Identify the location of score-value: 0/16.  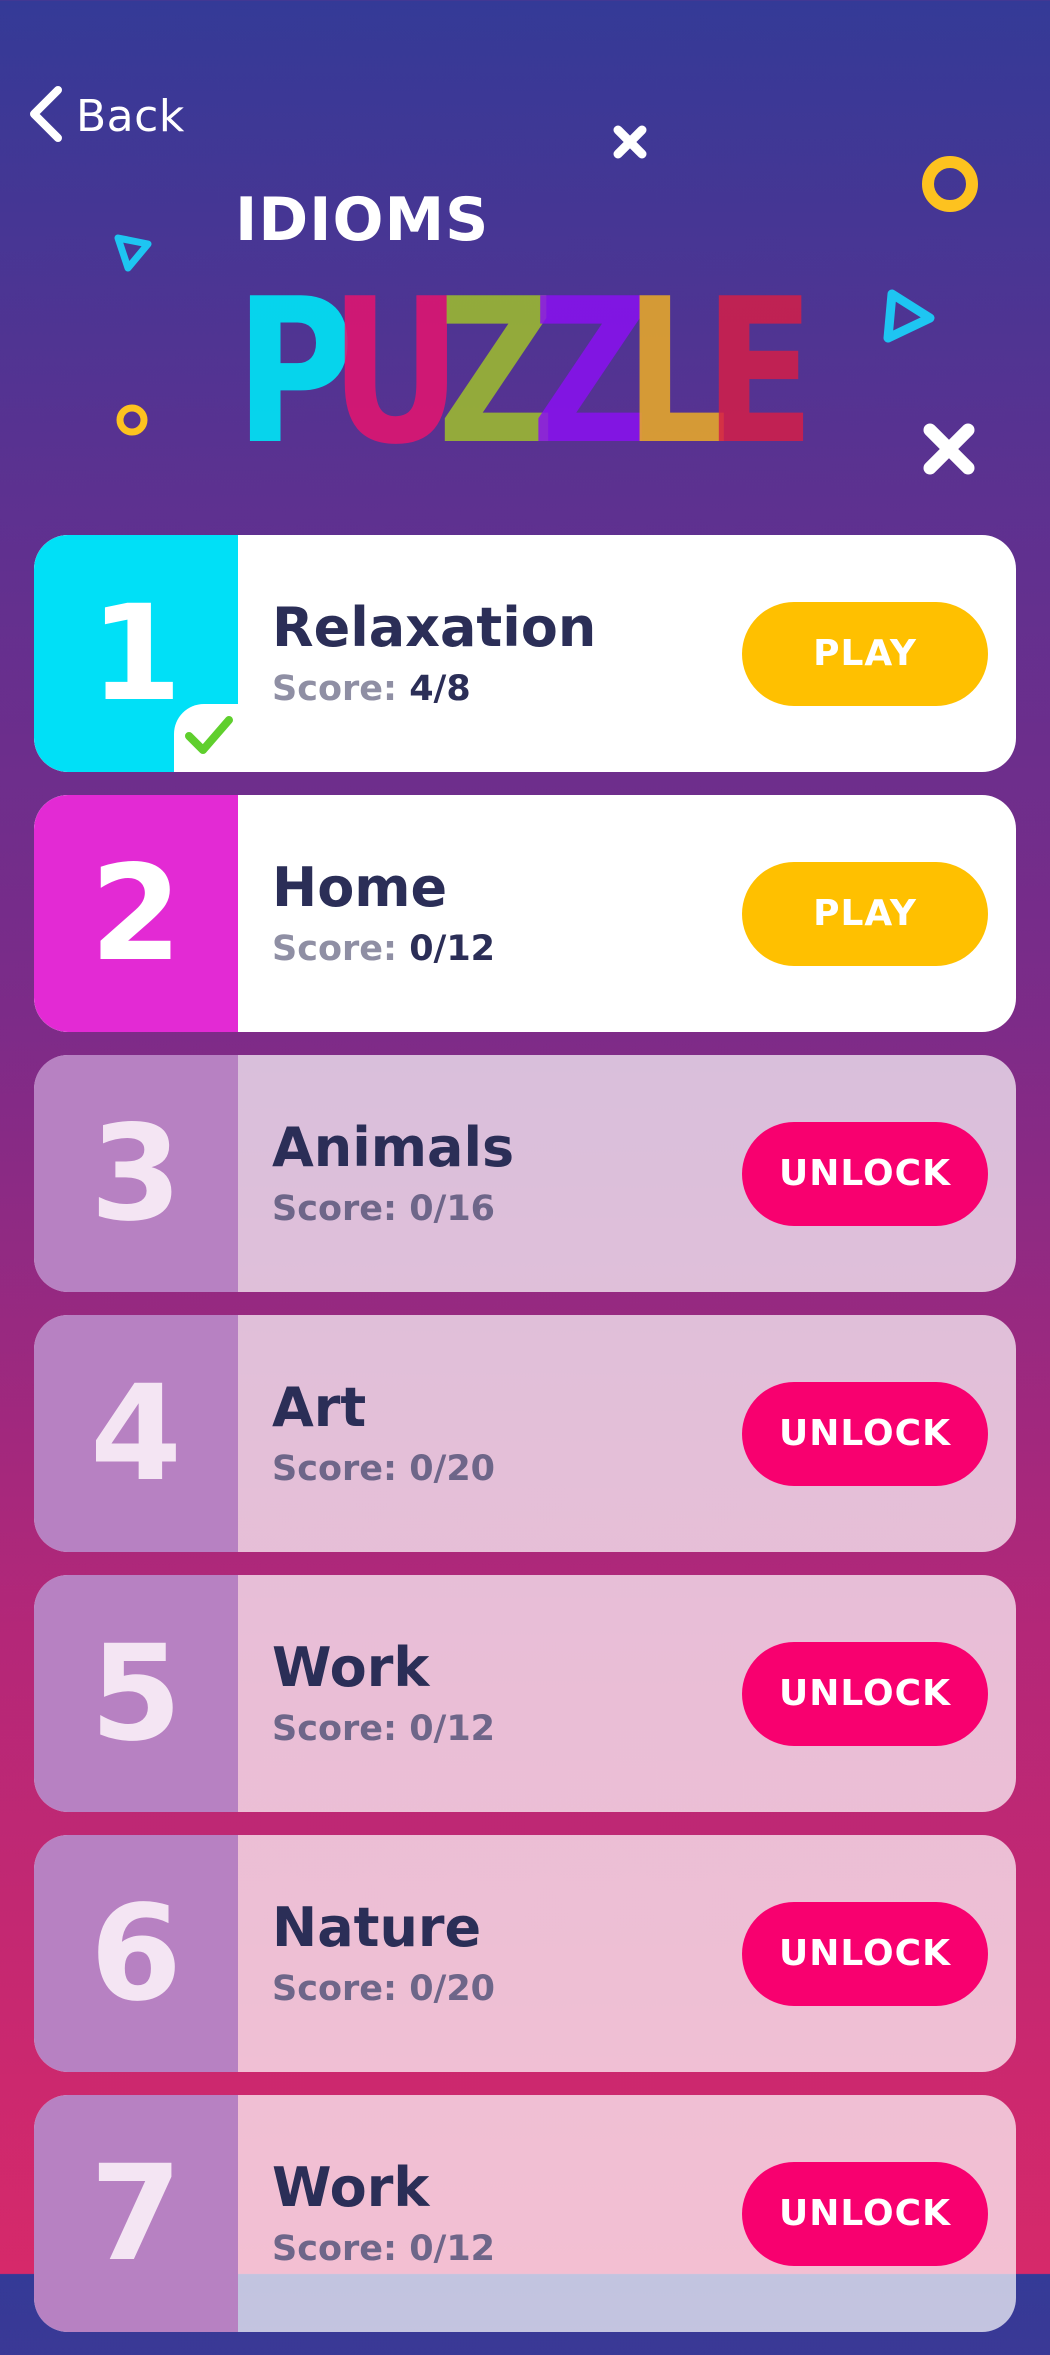
(452, 1209).